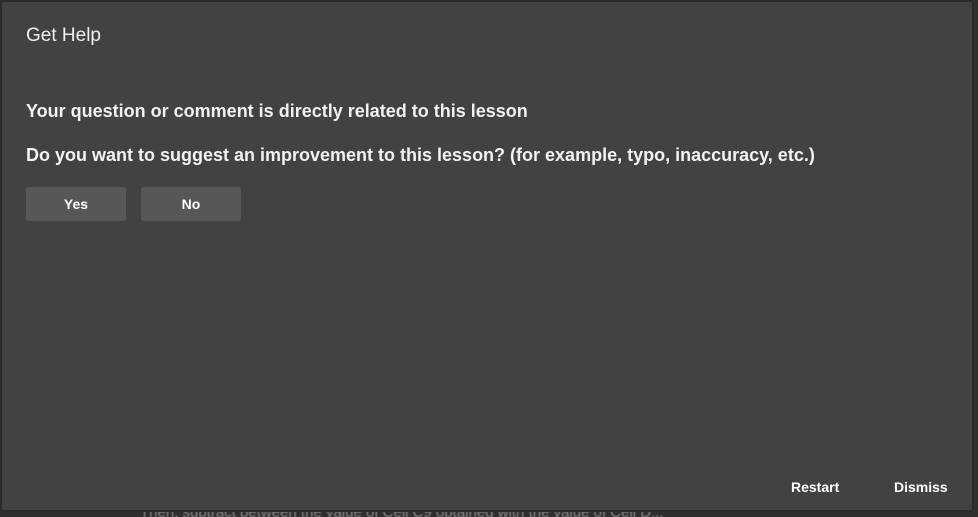 This screenshot has height=517, width=978. Describe the element at coordinates (815, 487) in the screenshot. I see `restart-button: Restart` at that location.